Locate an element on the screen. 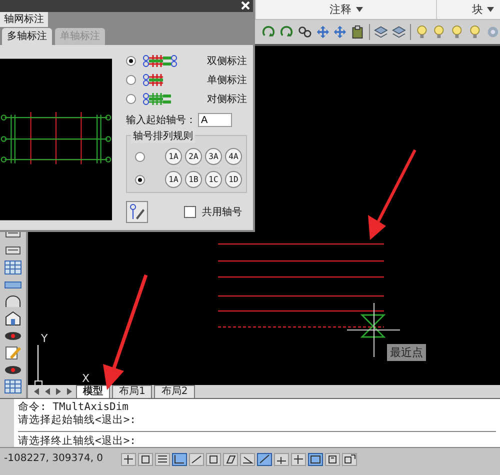 The height and width of the screenshot is (475, 500). layout-tab: 模型 is located at coordinates (93, 391).